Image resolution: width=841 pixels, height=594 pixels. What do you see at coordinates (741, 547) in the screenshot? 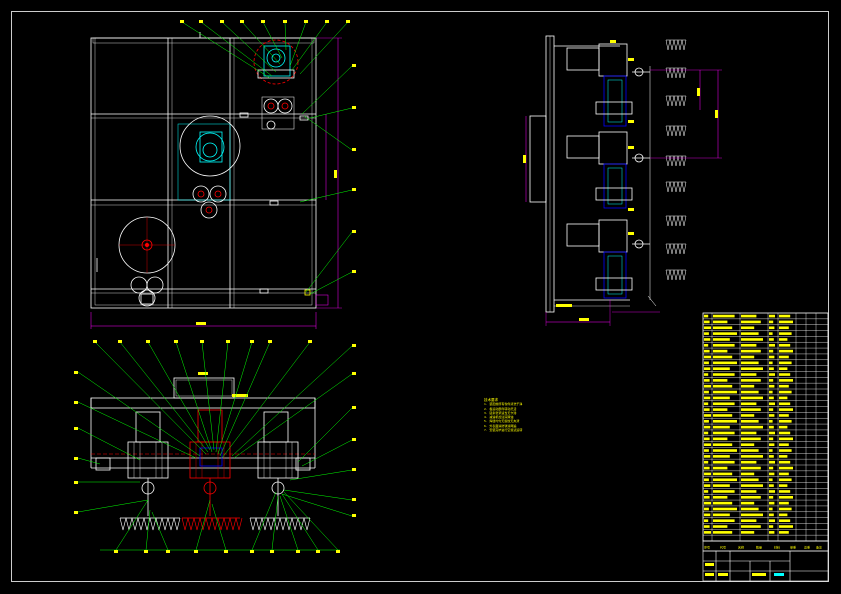
I see `parts-list-header-label: 名称` at bounding box center [741, 547].